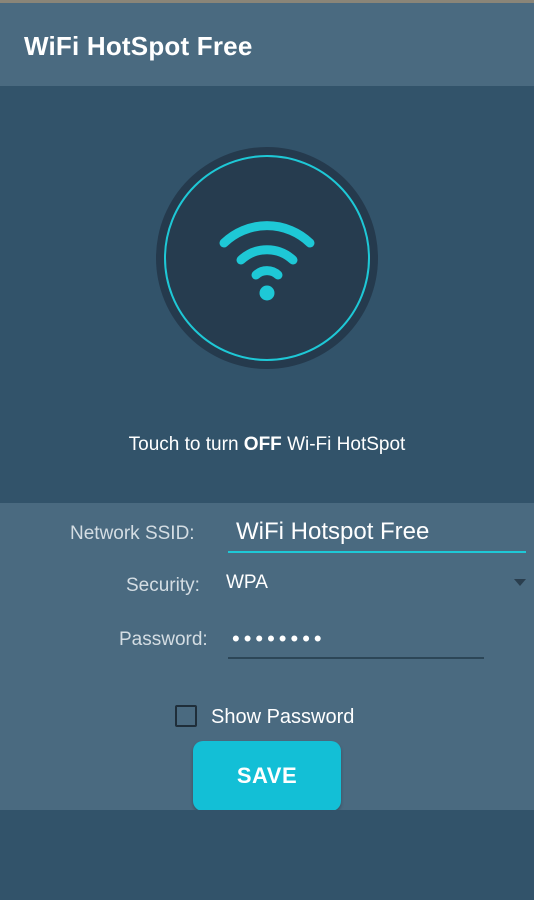  What do you see at coordinates (520, 582) in the screenshot?
I see `dropdown-arrow-icon` at bounding box center [520, 582].